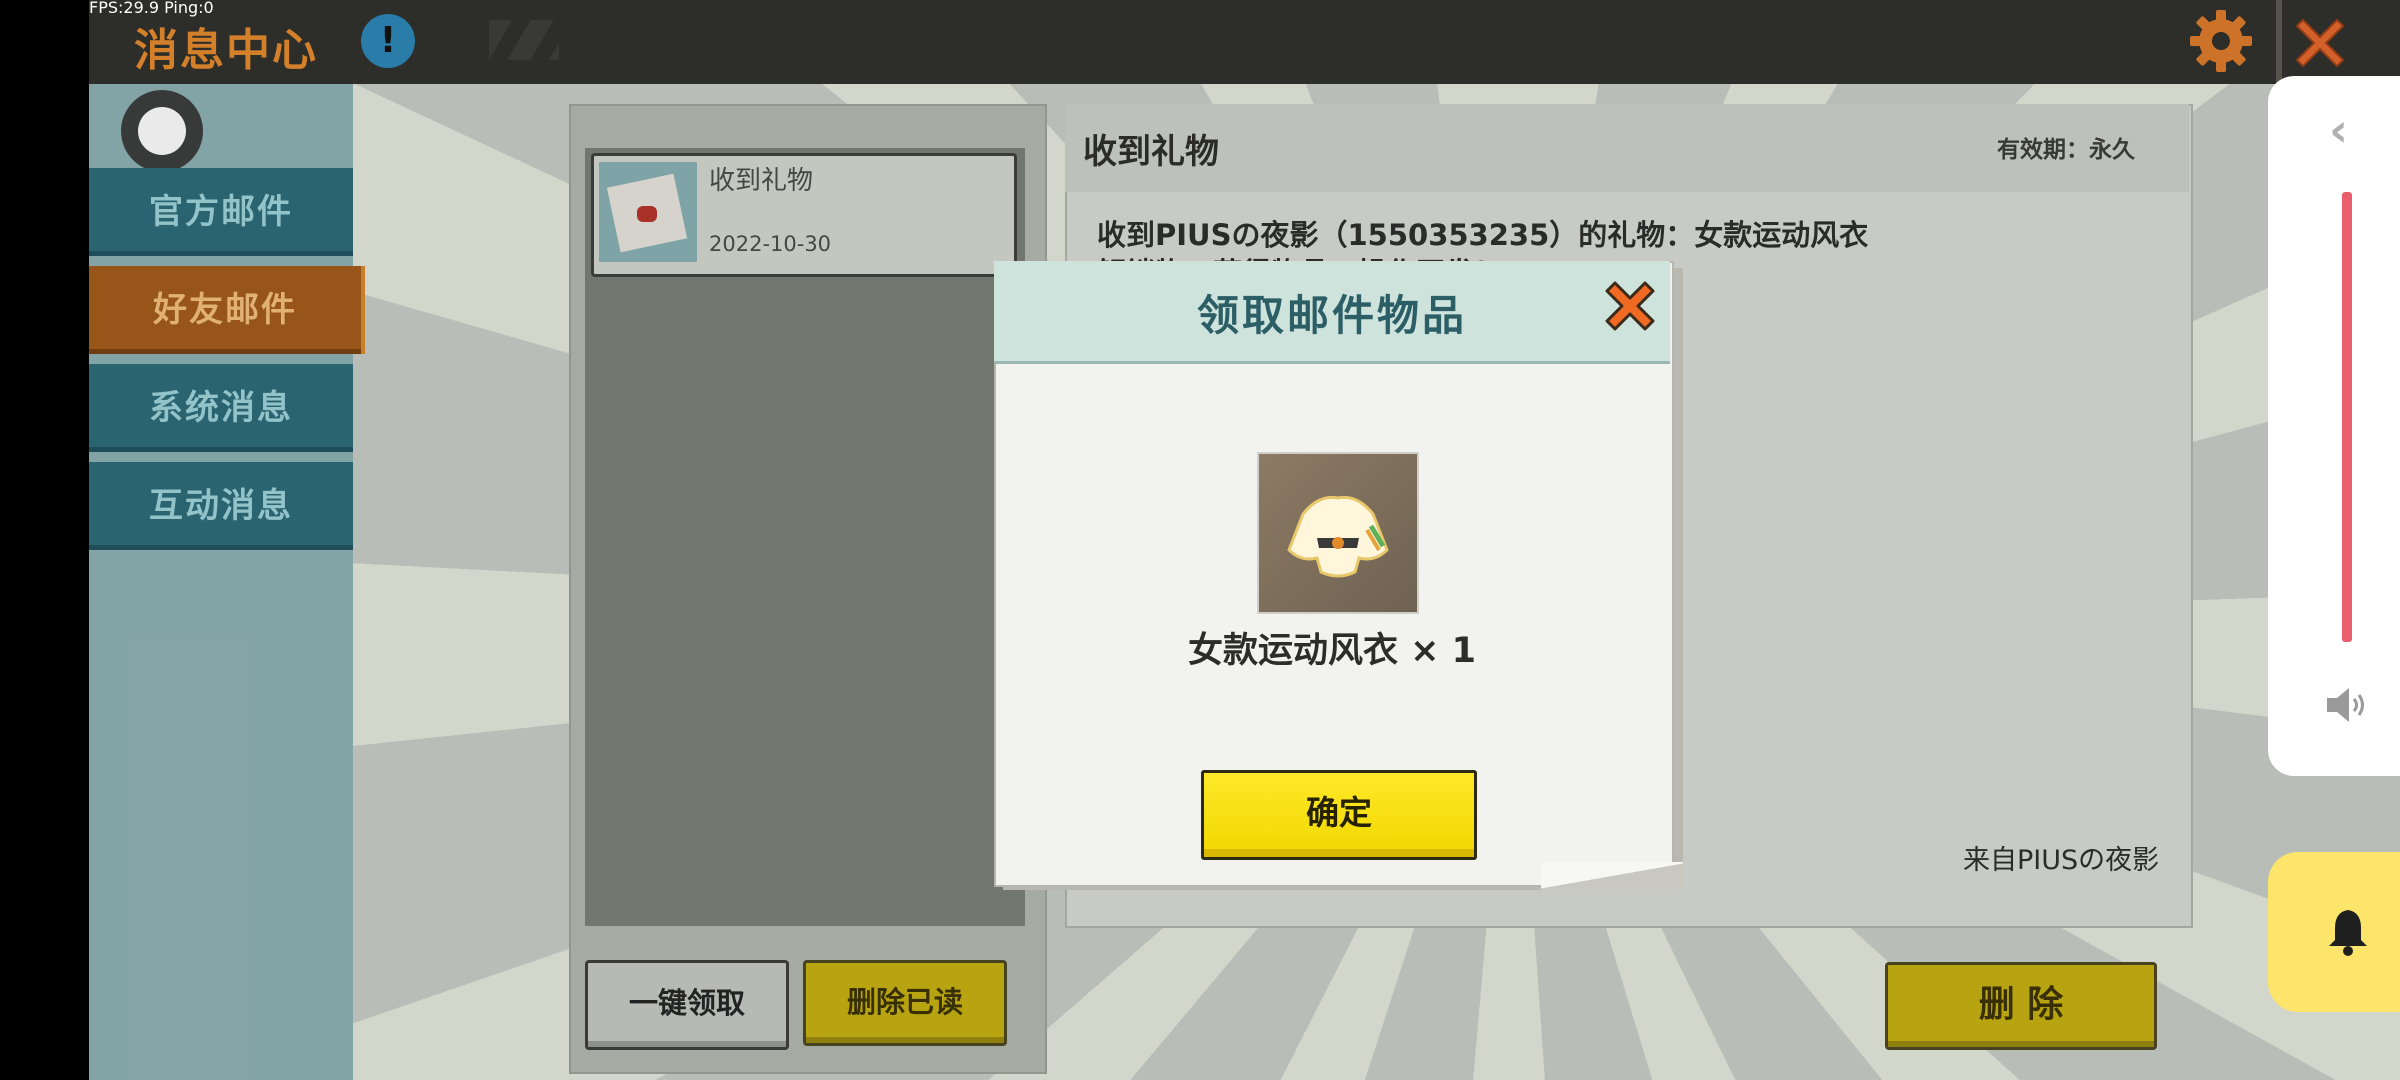 This screenshot has width=2400, height=1080. I want to click on fps-ping-overlay: FPS:29.9 Ping:0, so click(151, 8).